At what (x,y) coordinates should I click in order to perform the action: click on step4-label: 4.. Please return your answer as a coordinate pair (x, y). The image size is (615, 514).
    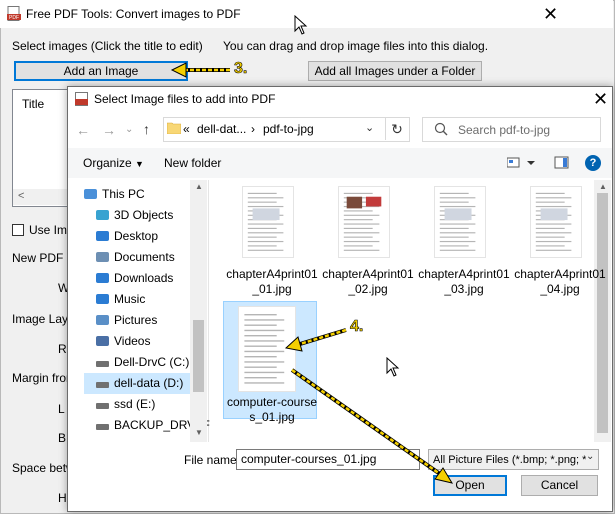
    Looking at the image, I should click on (357, 327).